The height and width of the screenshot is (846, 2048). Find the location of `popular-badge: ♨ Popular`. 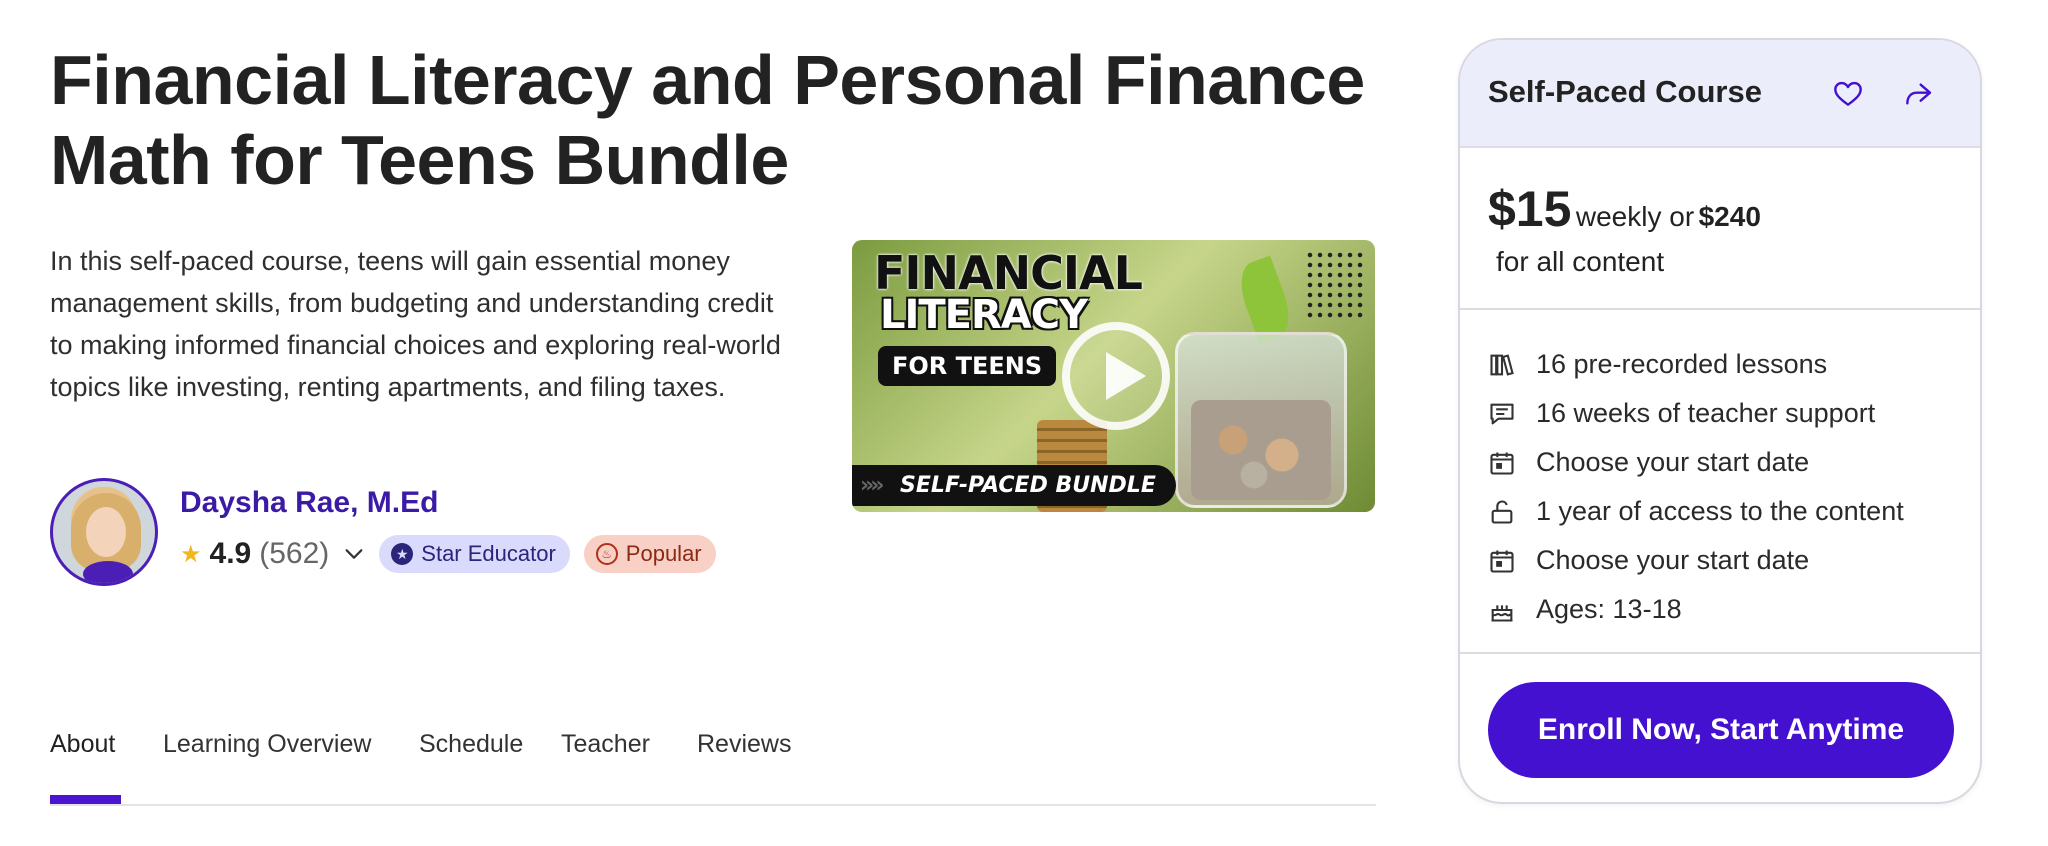

popular-badge: ♨ Popular is located at coordinates (649, 554).